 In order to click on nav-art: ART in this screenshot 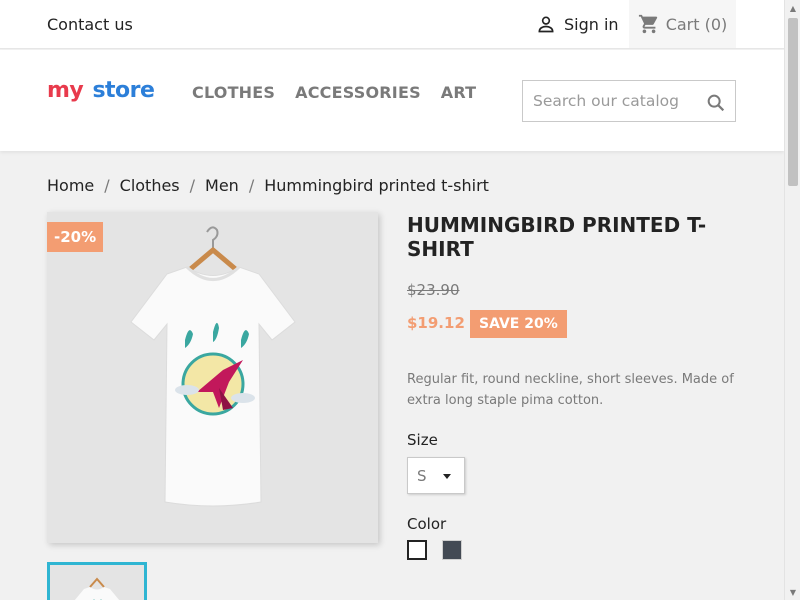, I will do `click(459, 92)`.